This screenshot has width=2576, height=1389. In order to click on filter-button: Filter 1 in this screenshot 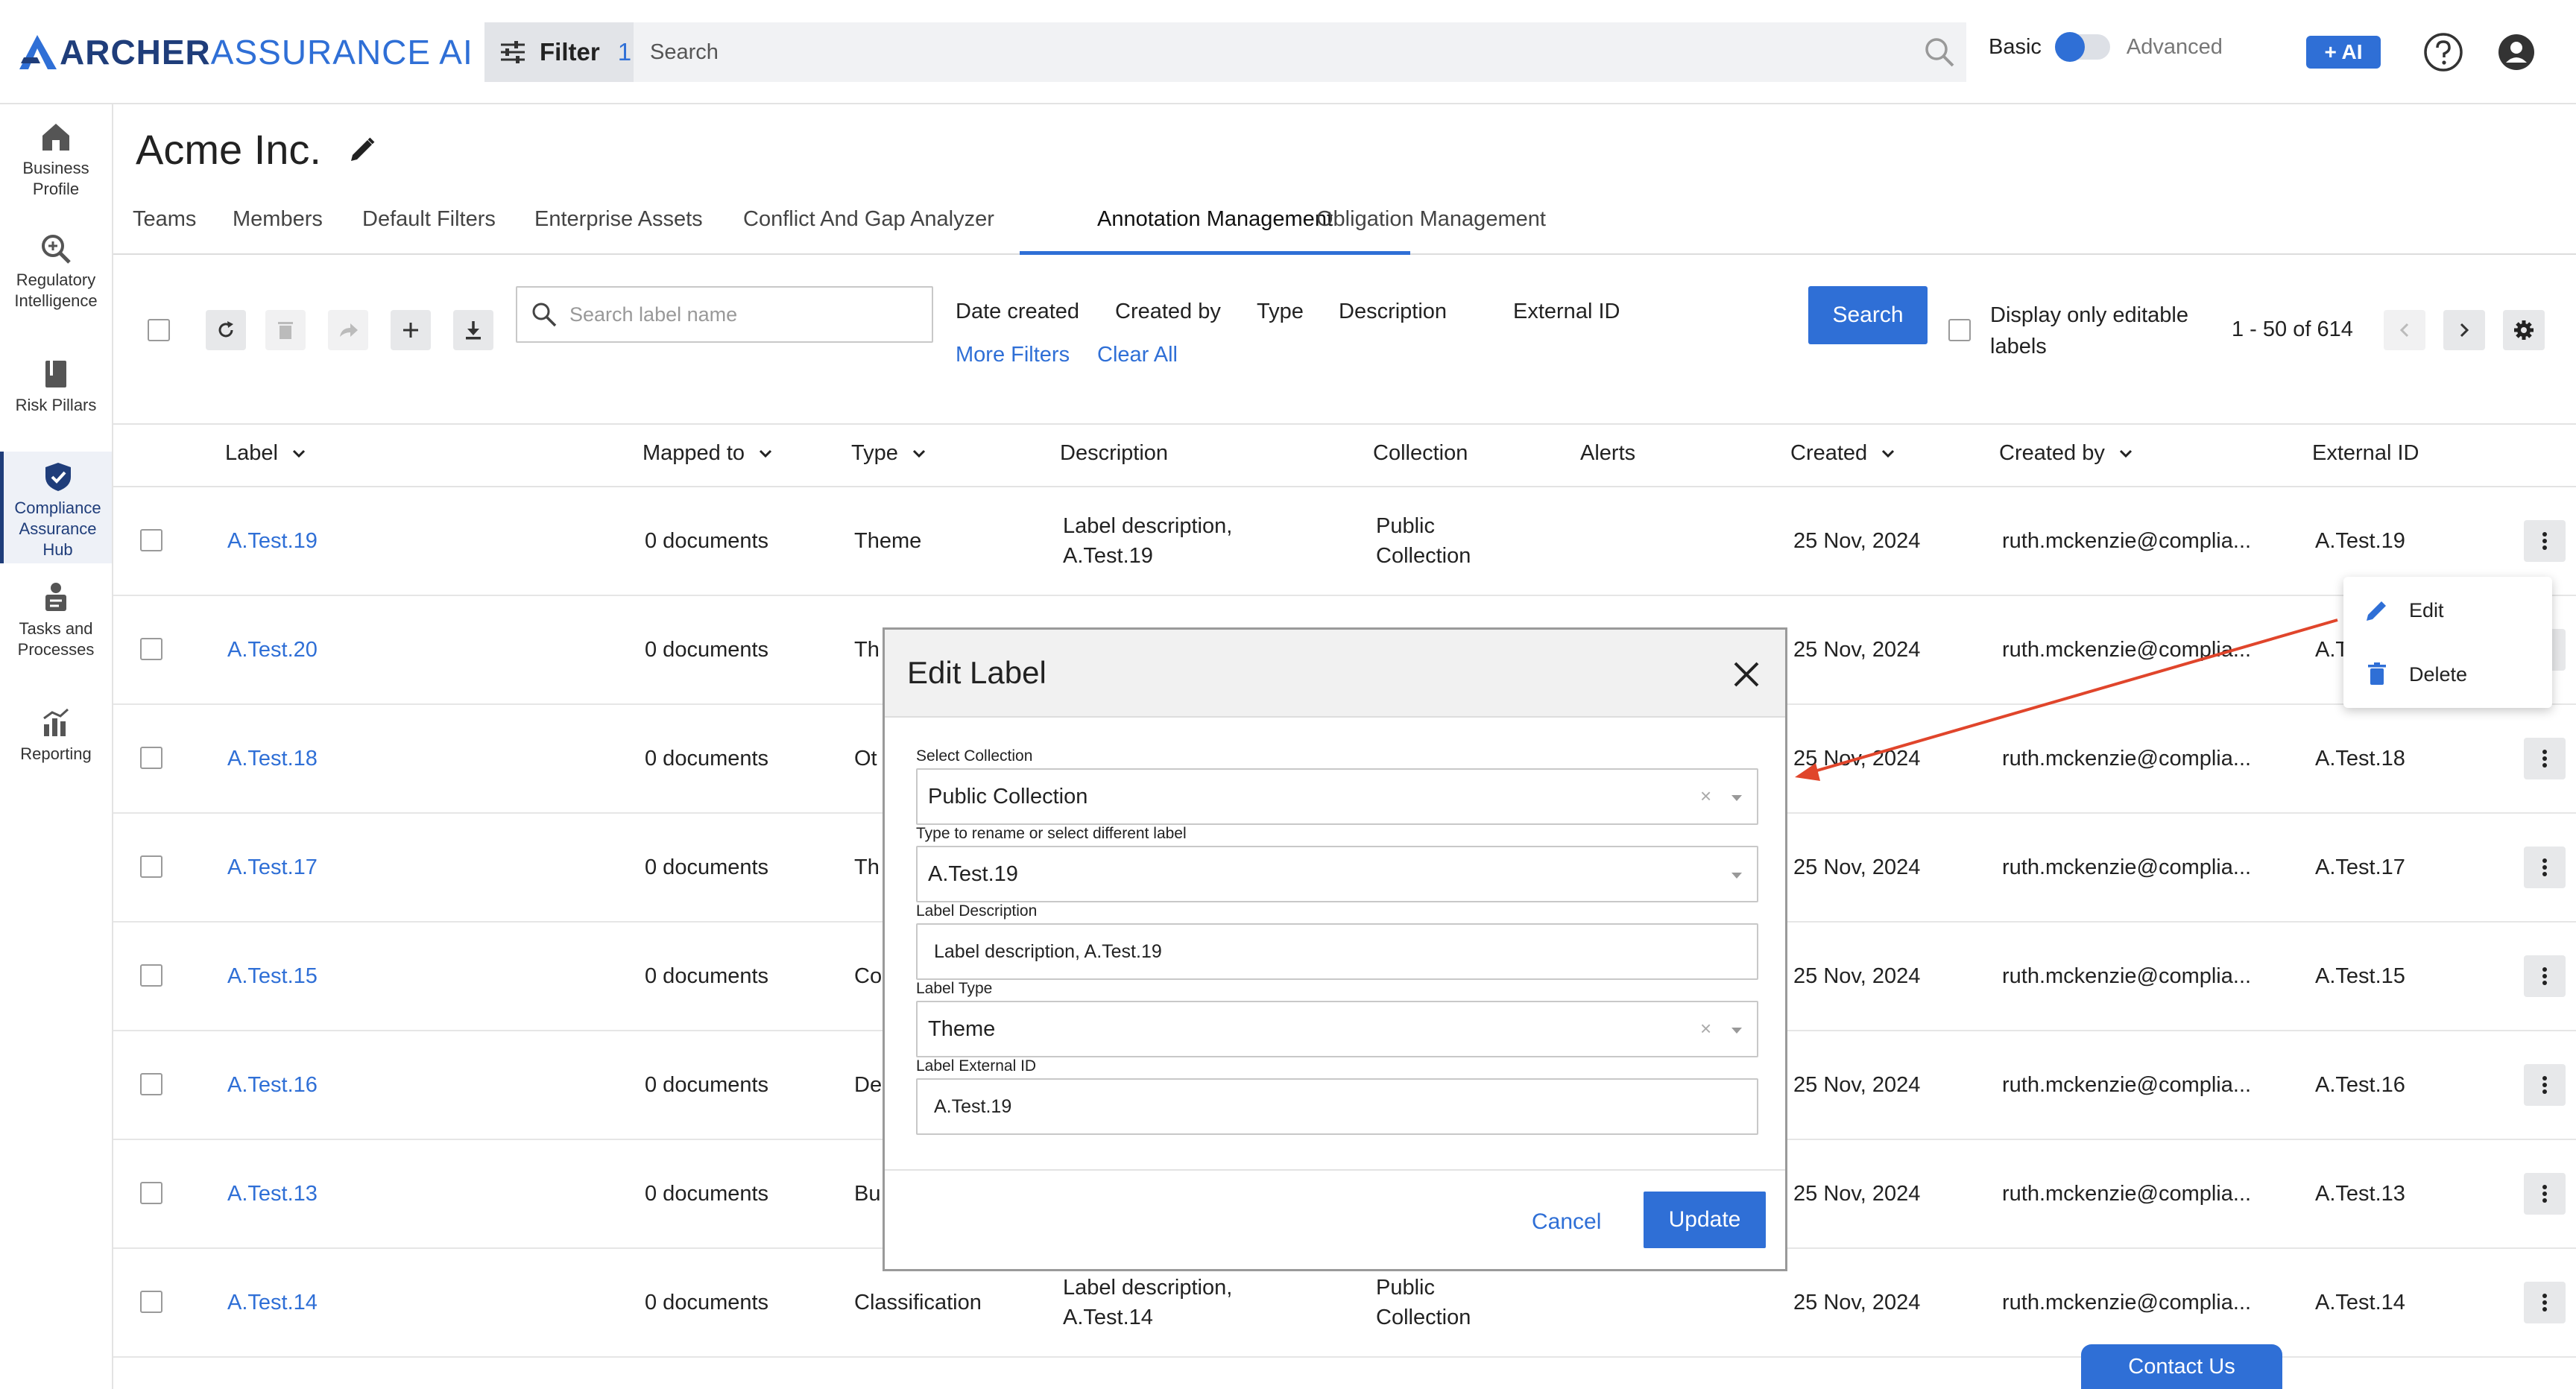, I will do `click(559, 52)`.